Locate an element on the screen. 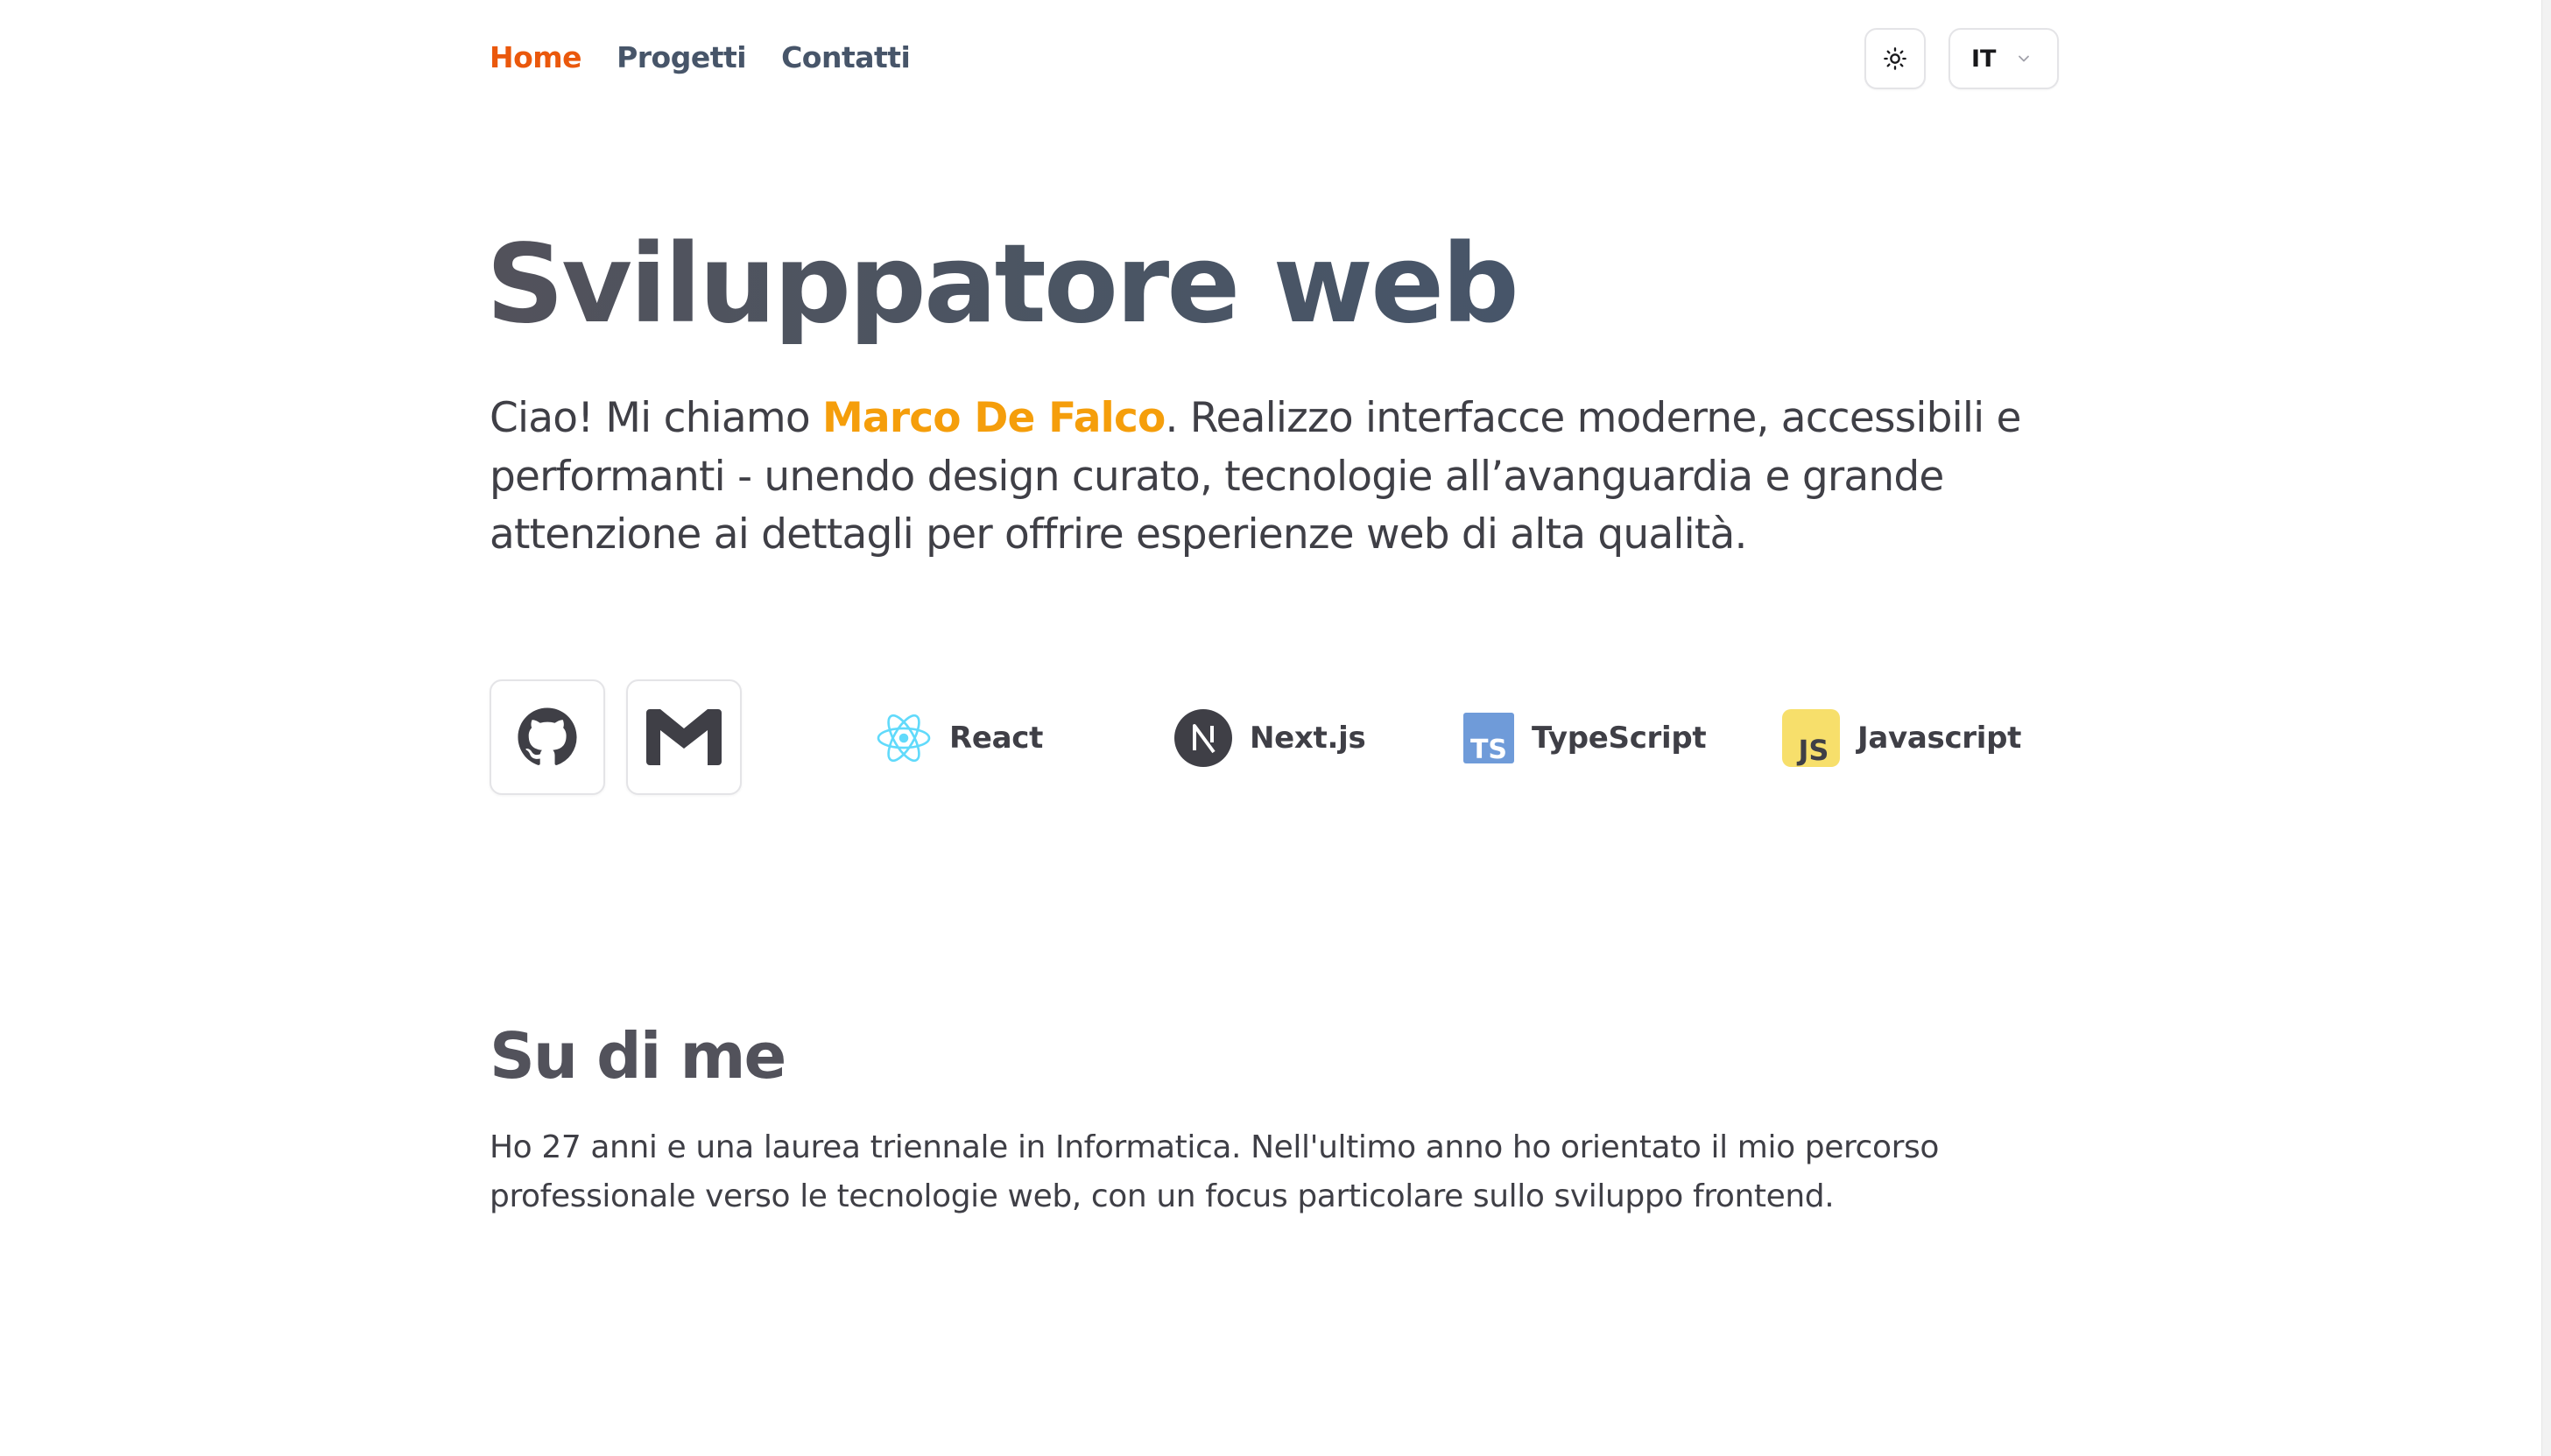  tech-react-label: React is located at coordinates (996, 738).